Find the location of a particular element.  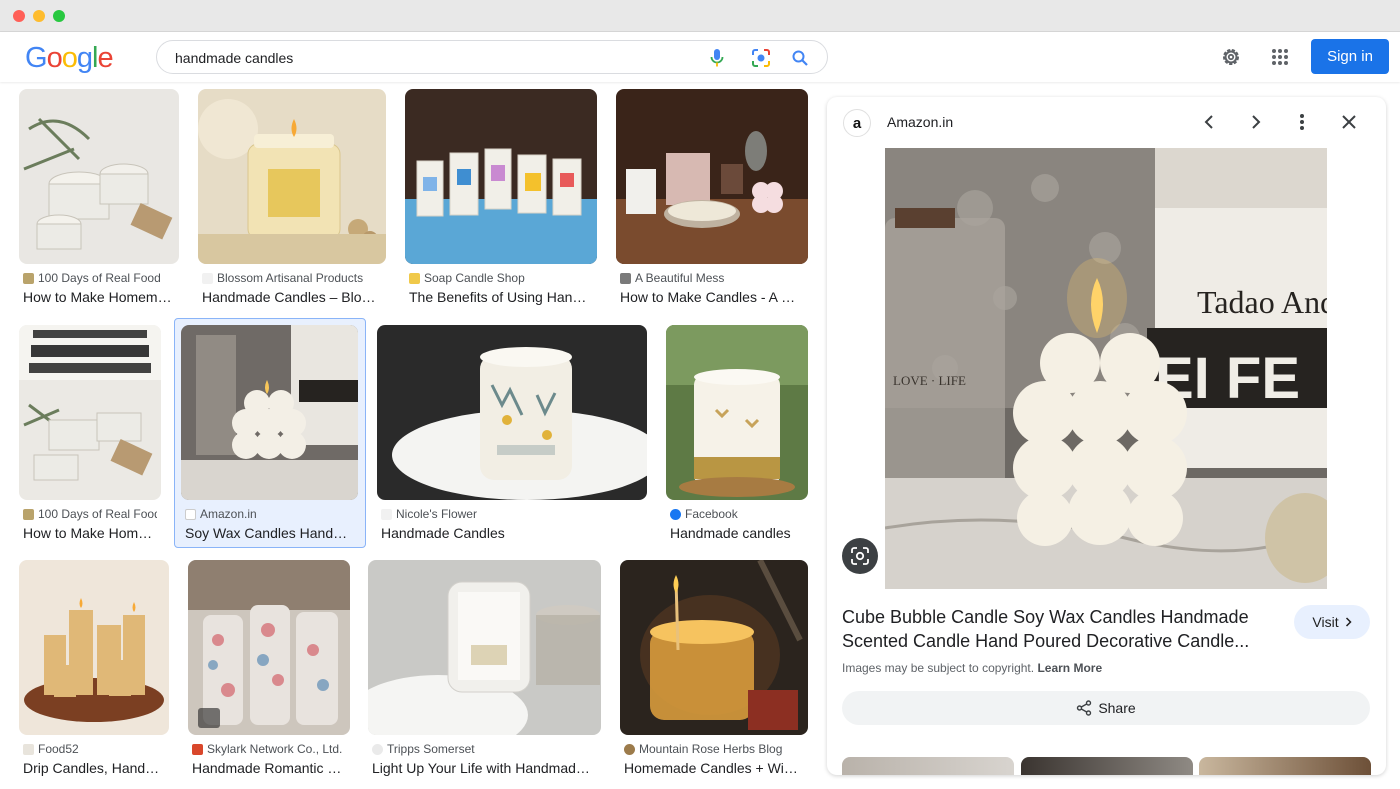

image-result: Nicole's Flower Handmade Candles is located at coordinates (512, 435).